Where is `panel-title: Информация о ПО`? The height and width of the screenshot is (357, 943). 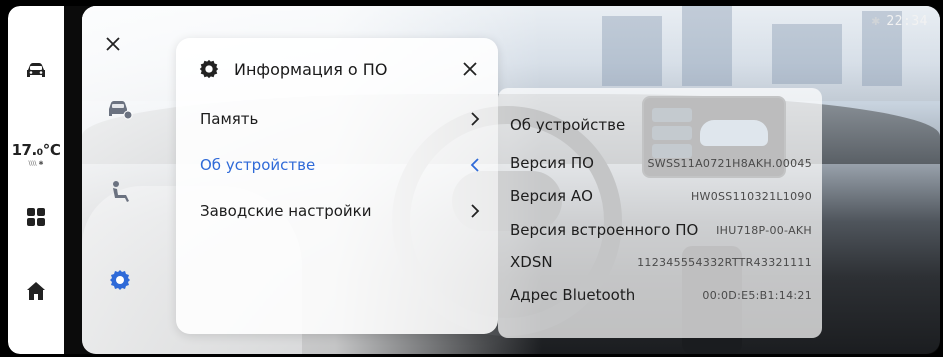
panel-title: Информация о ПО is located at coordinates (311, 69).